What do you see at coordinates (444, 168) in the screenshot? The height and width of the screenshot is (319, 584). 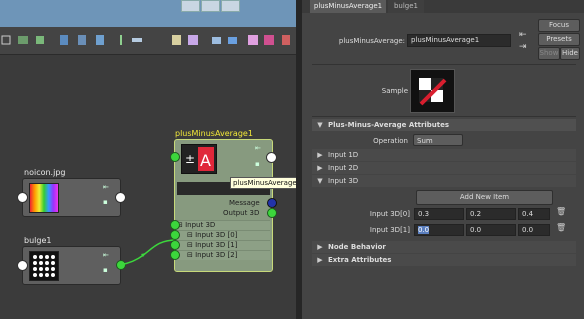 I see `section-input2d: ▶ Input 2D` at bounding box center [444, 168].